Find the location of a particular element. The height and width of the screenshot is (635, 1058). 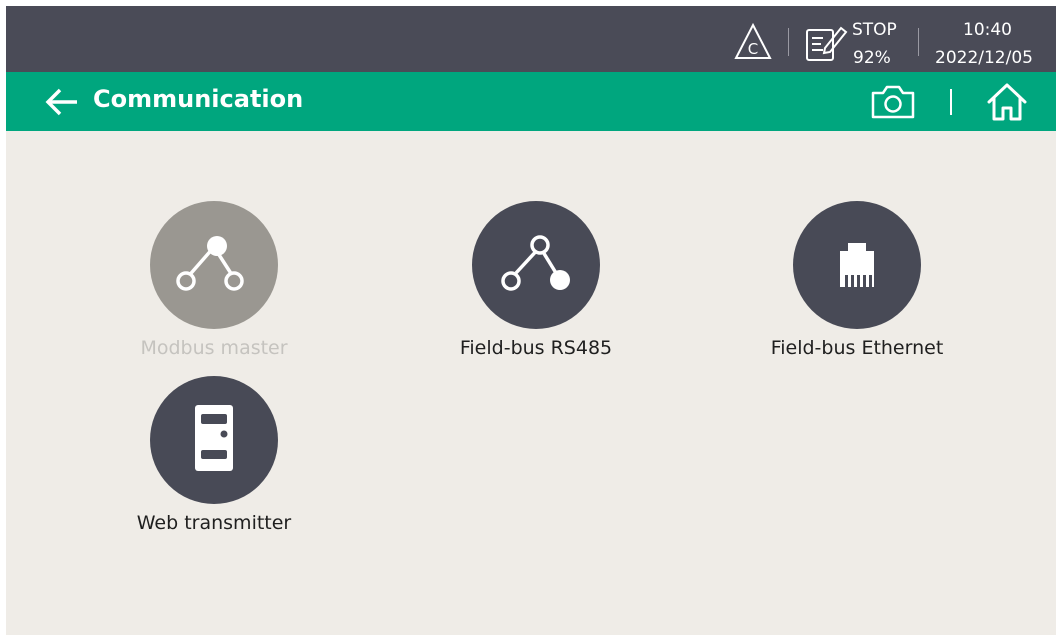

server-icon is located at coordinates (214, 438).